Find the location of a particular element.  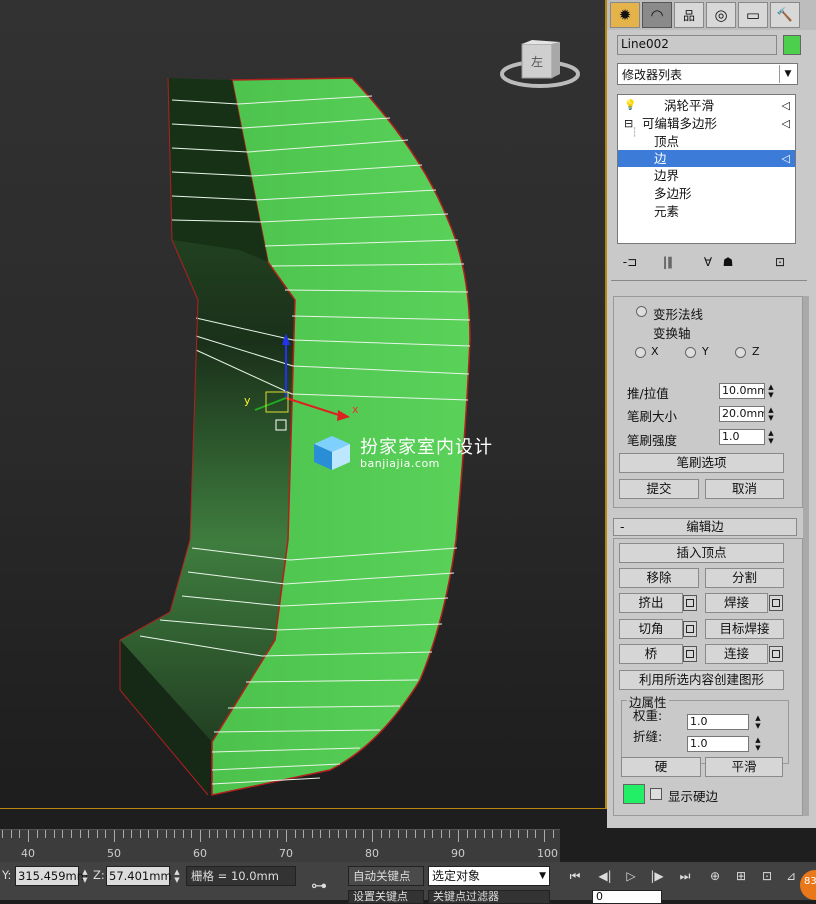

selection-set-dropdown: 选定对象 ▼ is located at coordinates (489, 876).